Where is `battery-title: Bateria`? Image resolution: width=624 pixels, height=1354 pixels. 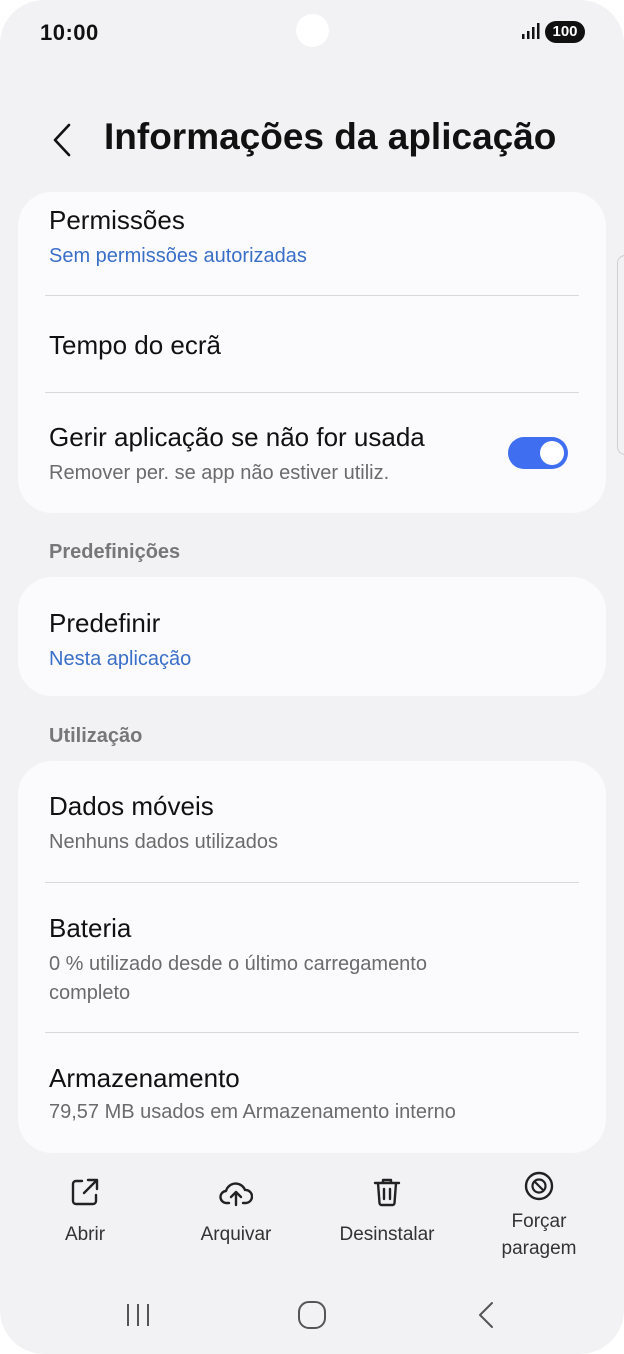
battery-title: Bateria is located at coordinates (90, 928).